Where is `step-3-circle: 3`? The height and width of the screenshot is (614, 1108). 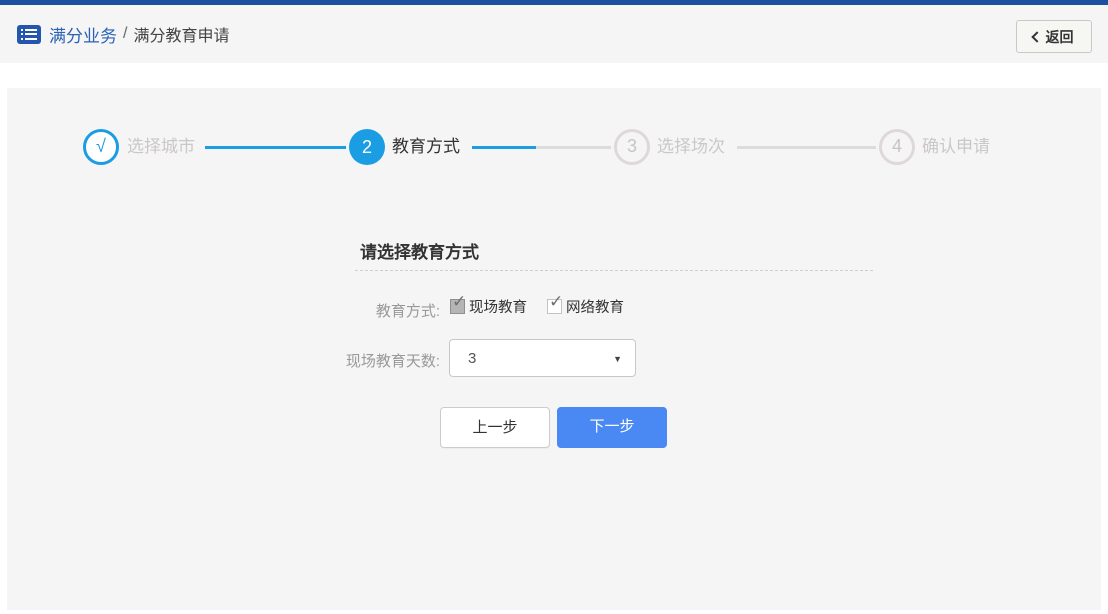
step-3-circle: 3 is located at coordinates (632, 147).